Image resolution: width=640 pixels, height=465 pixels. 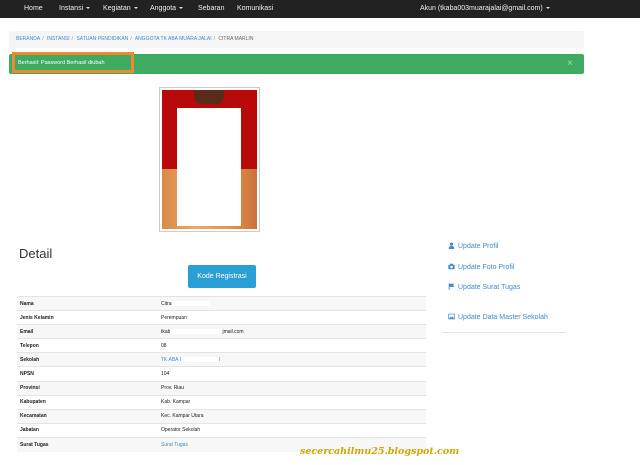 I want to click on update-surat-tugas-link: Update Surat Tugas, so click(x=484, y=288).